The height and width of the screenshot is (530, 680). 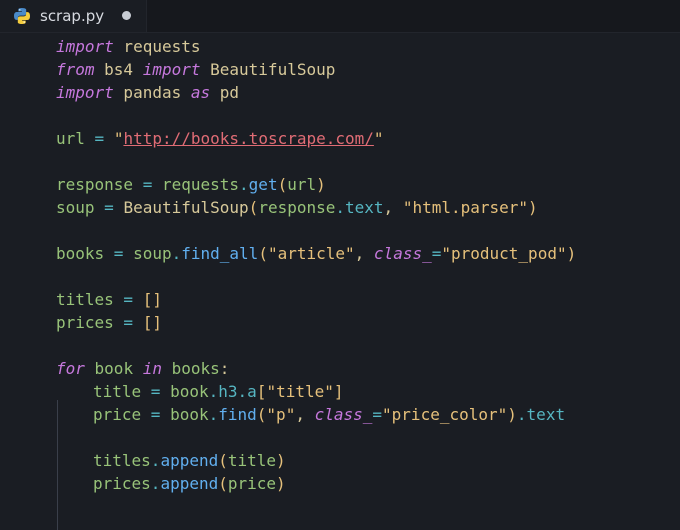 I want to click on code-line-1: import requests, so click(x=128, y=46).